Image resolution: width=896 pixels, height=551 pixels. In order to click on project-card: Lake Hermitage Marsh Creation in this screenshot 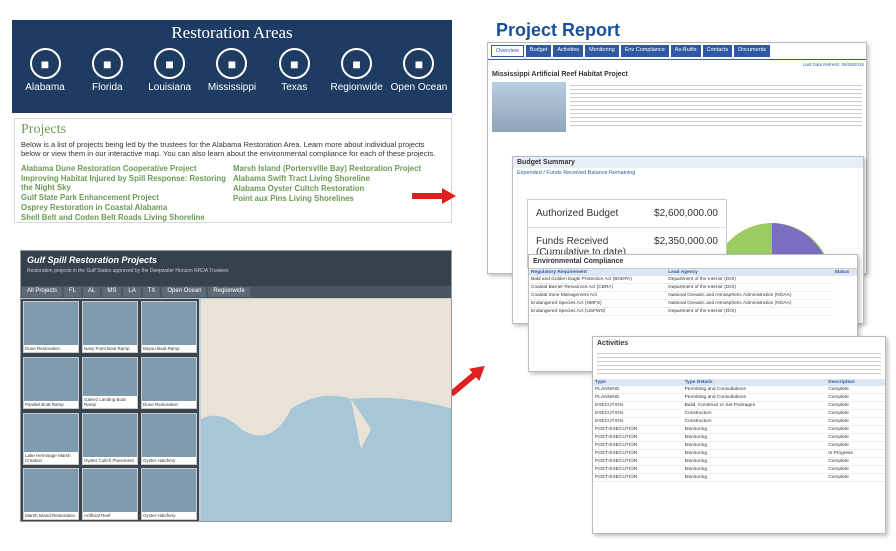, I will do `click(51, 438)`.